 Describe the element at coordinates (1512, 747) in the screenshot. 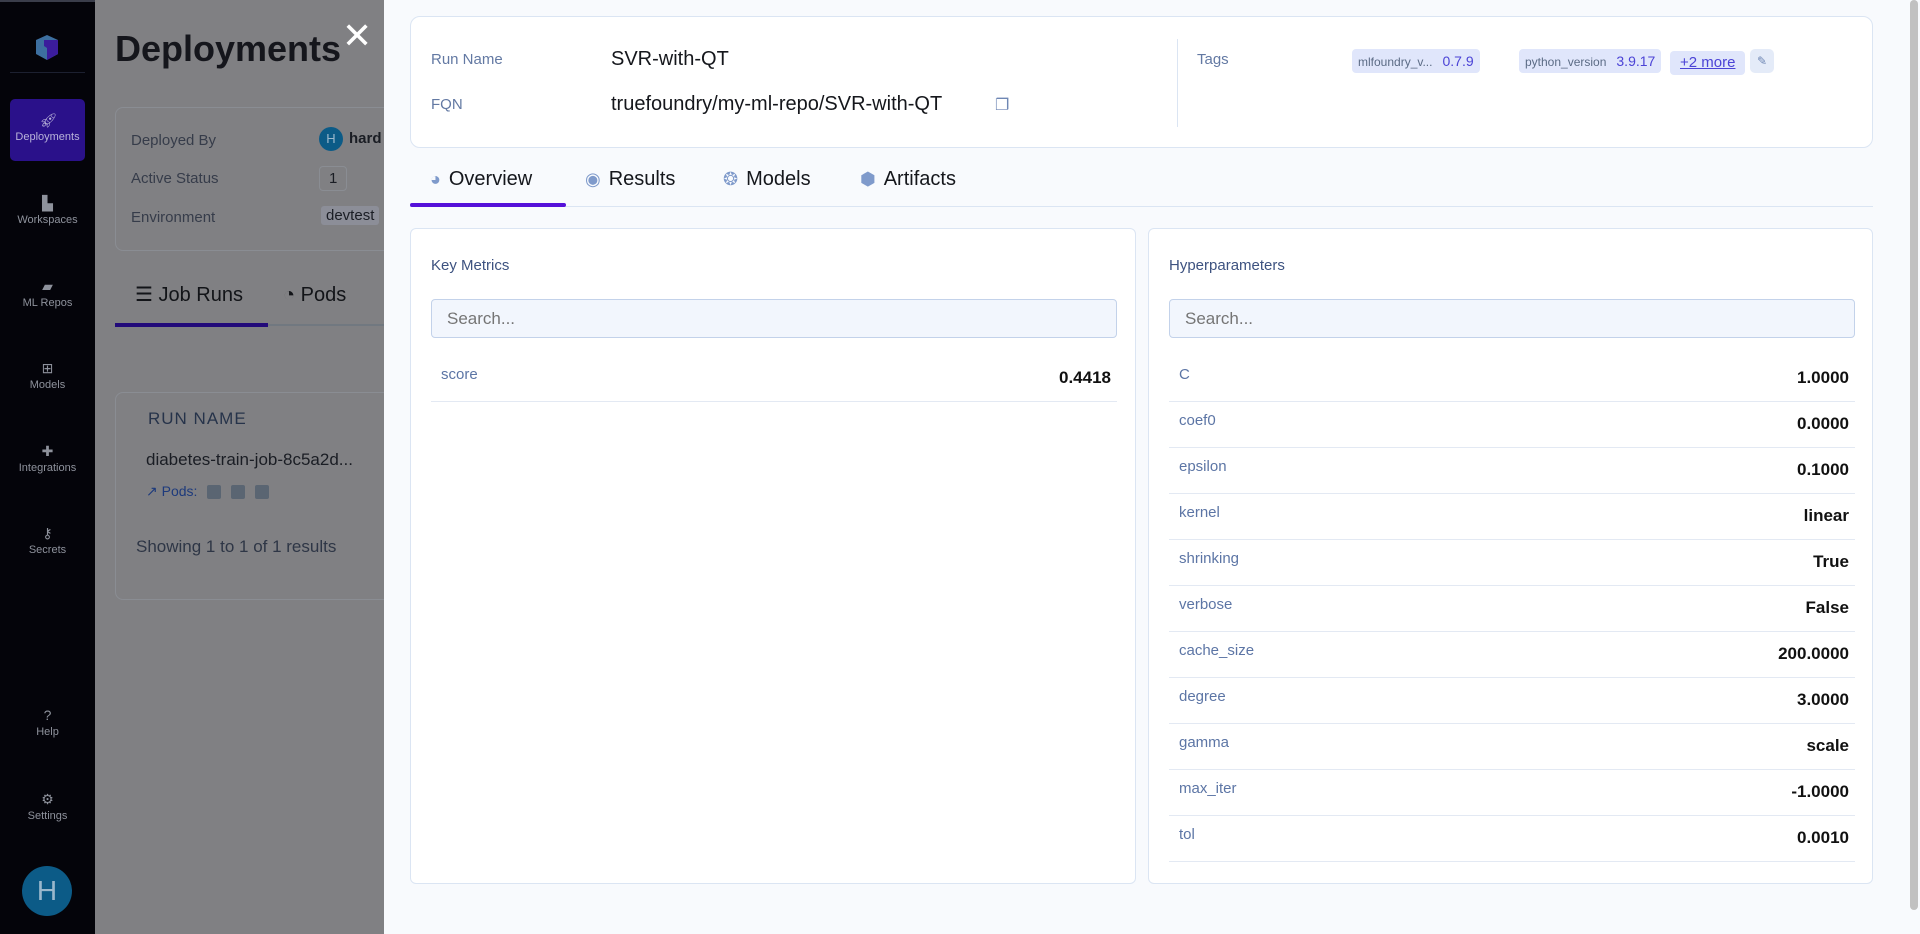

I see `hyperparameter-row: gamma scale` at that location.